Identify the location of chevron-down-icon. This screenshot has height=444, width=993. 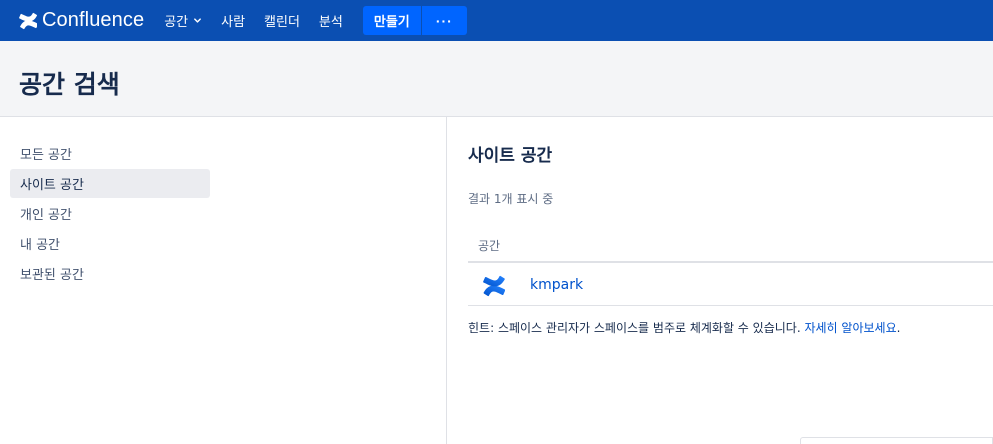
(198, 20).